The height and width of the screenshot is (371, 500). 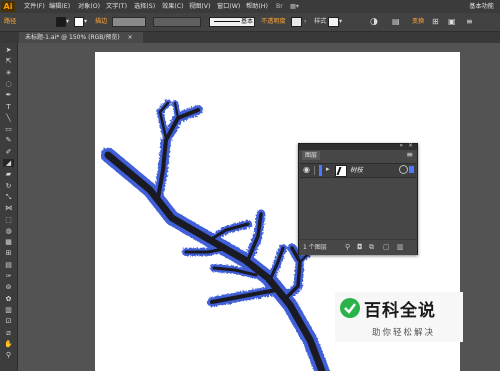 I want to click on layer-name: 树枝, so click(x=356, y=170).